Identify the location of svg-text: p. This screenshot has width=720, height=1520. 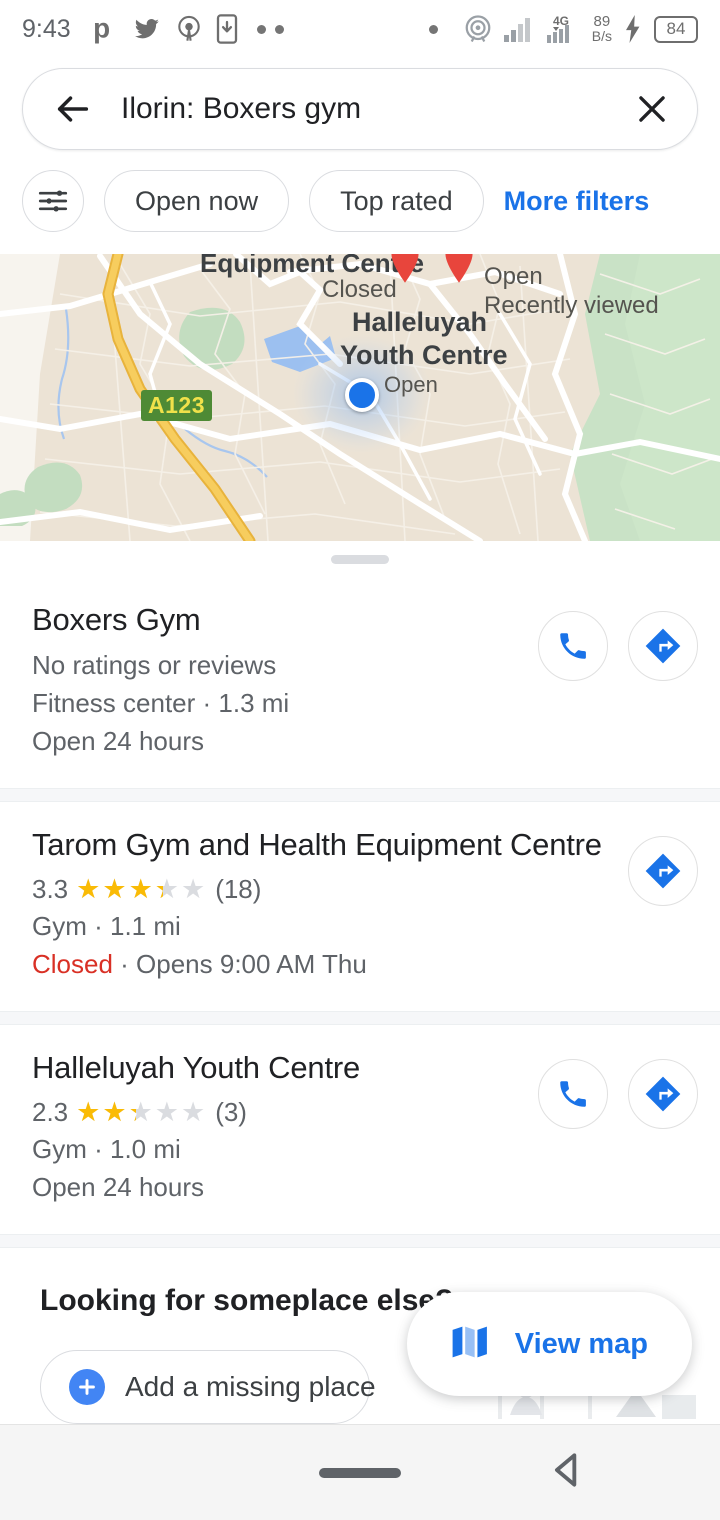
(101, 29).